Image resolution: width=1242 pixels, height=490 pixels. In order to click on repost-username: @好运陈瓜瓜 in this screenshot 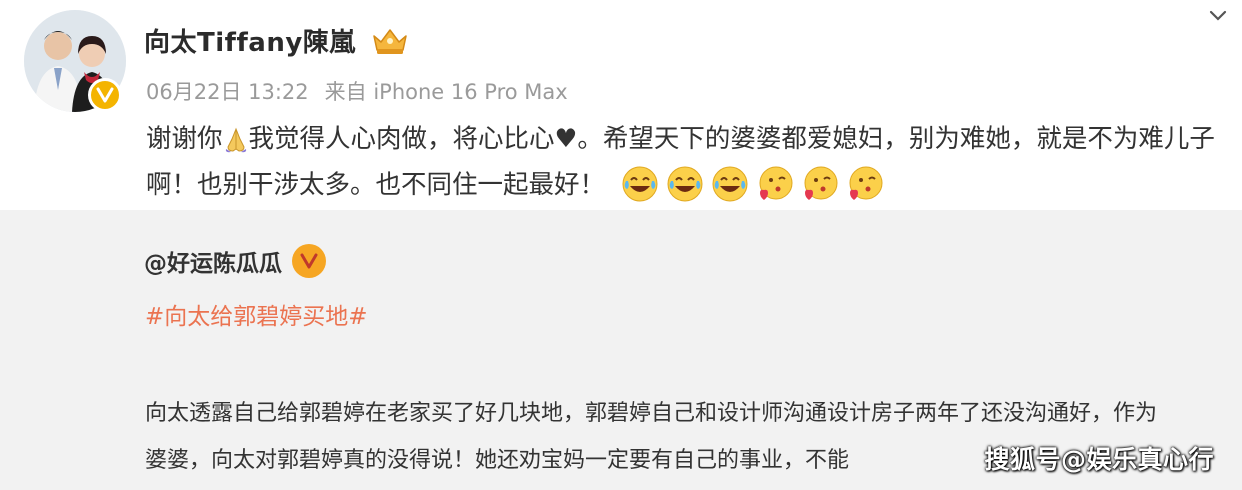, I will do `click(213, 261)`.